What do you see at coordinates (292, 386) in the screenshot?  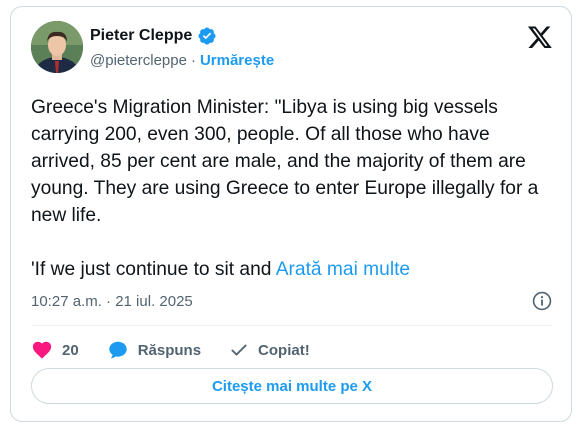 I see `read-more-on-x-button: Citește mai multe pe X` at bounding box center [292, 386].